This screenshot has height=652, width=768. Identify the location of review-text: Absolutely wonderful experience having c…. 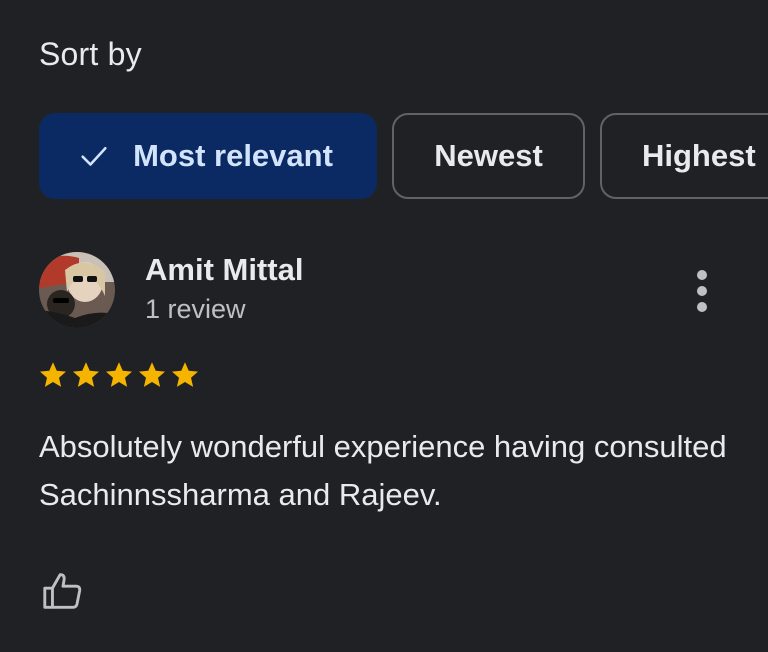
(383, 470).